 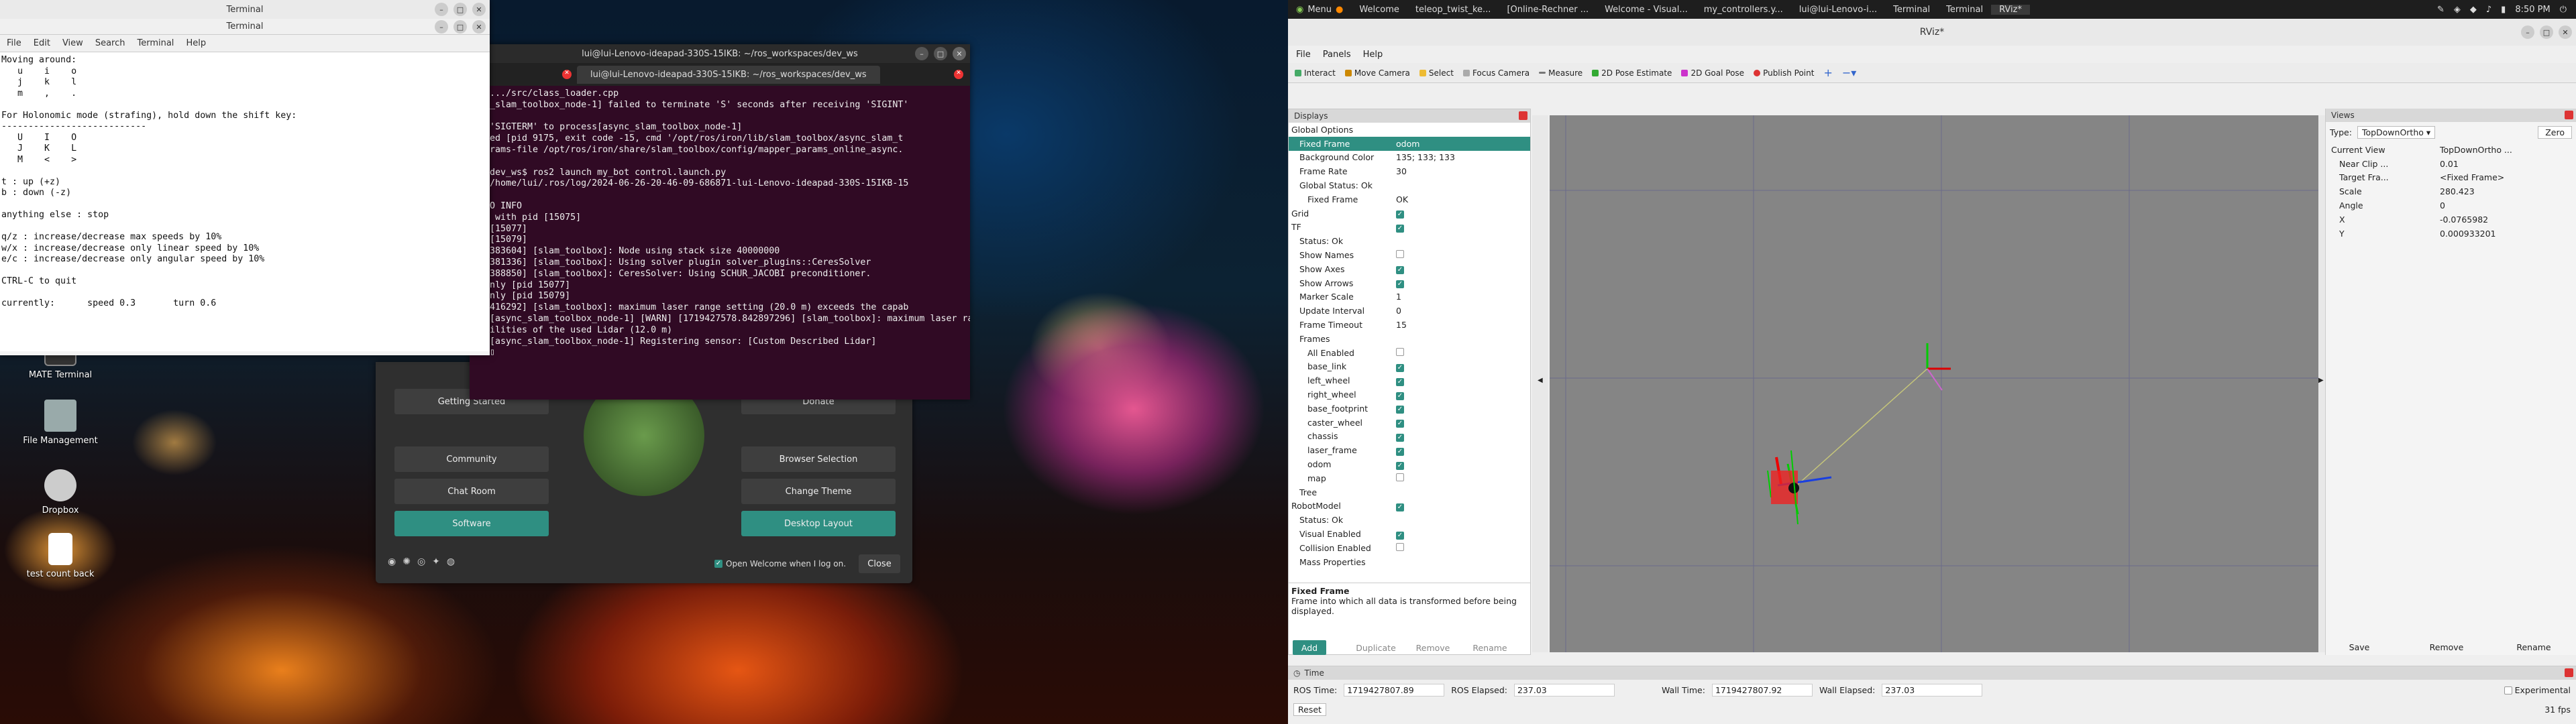 What do you see at coordinates (1712, 73) in the screenshot?
I see `tool-2d-goal-pose: 2D Goal Pose` at bounding box center [1712, 73].